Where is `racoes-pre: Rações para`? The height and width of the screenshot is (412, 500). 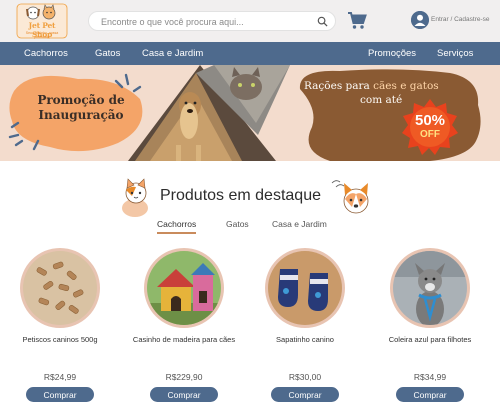
racoes-pre: Rações para is located at coordinates (339, 86).